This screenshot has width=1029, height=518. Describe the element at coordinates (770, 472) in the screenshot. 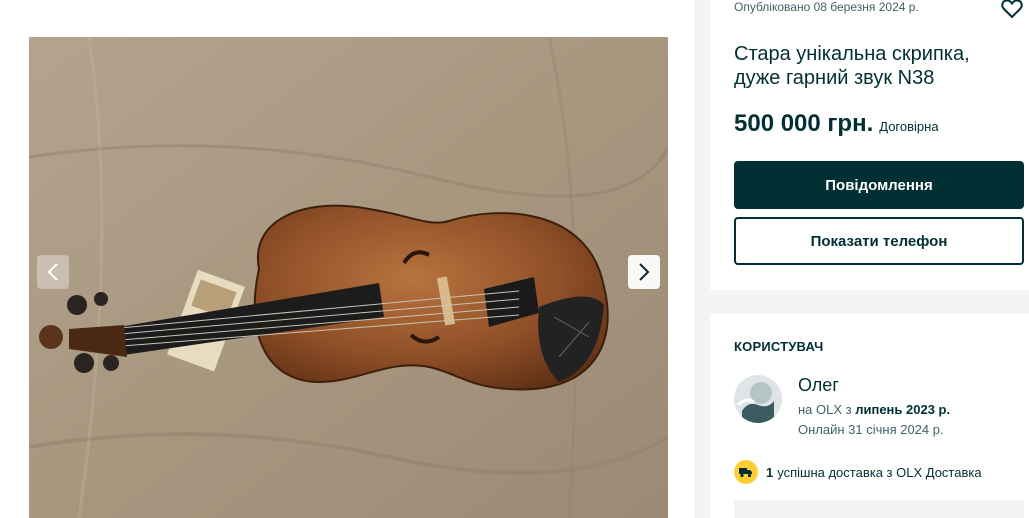

I see `delivery-count: 1` at that location.